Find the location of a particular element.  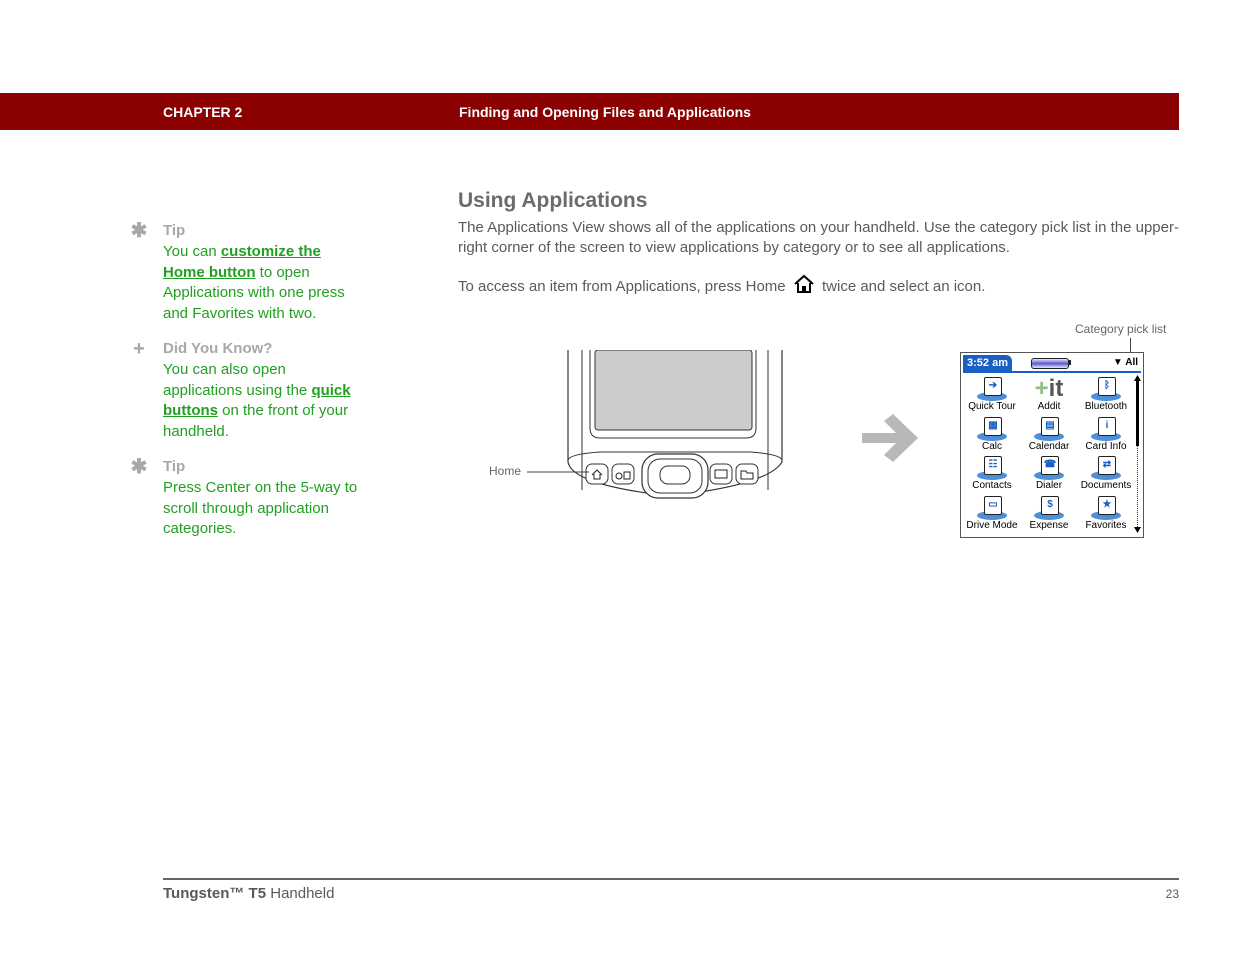

drive-mode-icon: ▭ is located at coordinates (992, 507).